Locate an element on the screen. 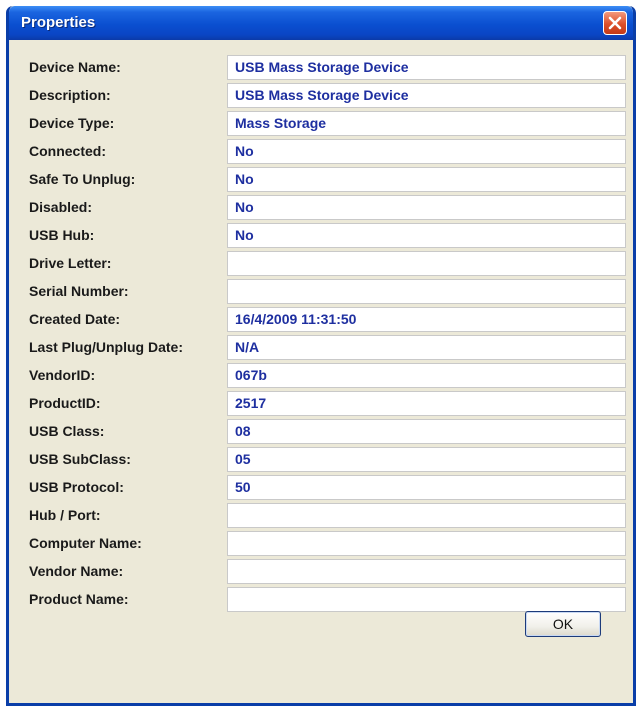 The image size is (644, 706). row-vendor-id: VendorID: 067b is located at coordinates (321, 375).